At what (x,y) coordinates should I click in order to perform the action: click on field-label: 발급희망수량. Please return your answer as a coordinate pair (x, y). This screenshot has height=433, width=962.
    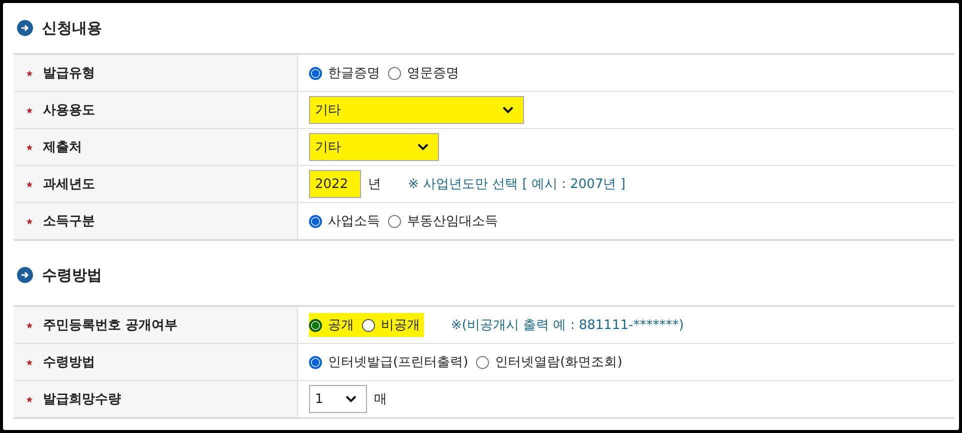
    Looking at the image, I should click on (82, 399).